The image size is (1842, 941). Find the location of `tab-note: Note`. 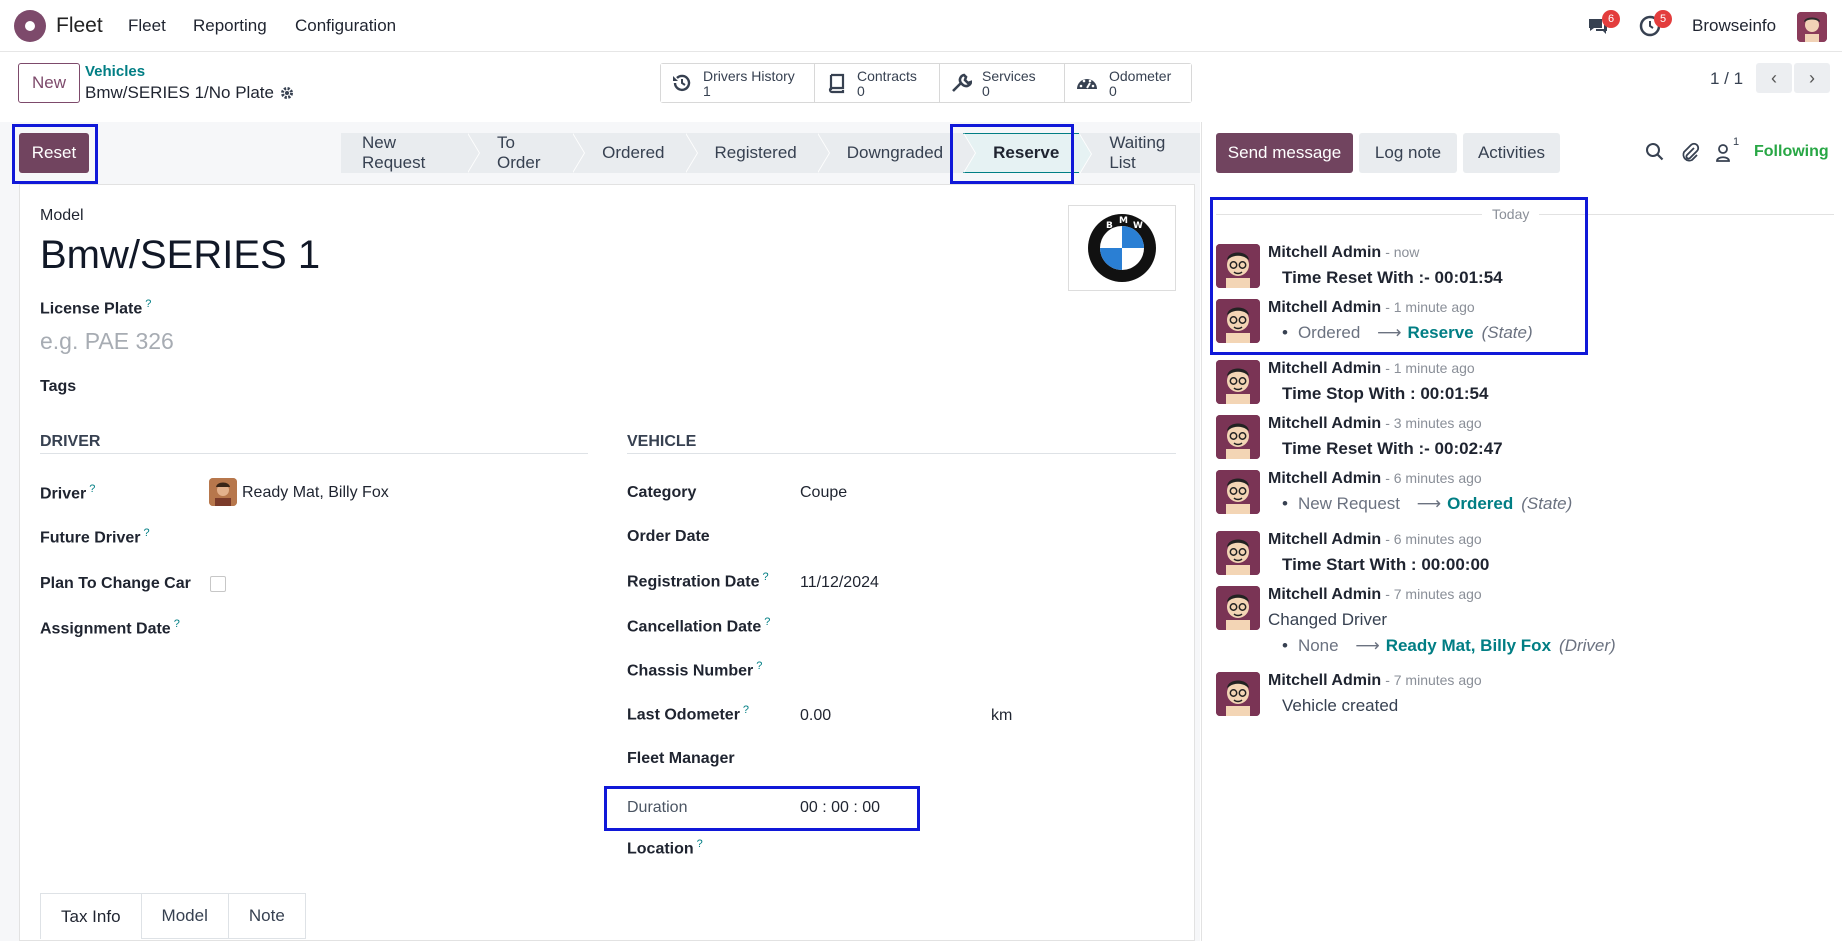

tab-note: Note is located at coordinates (267, 916).